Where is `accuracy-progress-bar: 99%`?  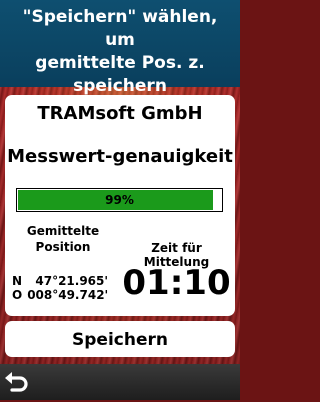
accuracy-progress-bar: 99% is located at coordinates (119, 200).